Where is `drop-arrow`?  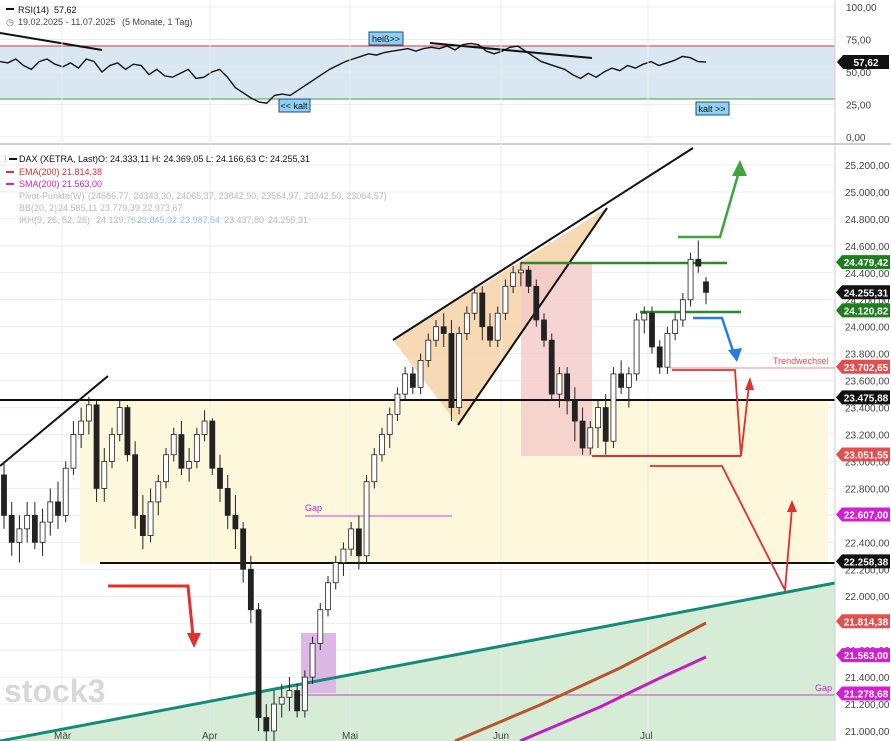 drop-arrow is located at coordinates (154, 616).